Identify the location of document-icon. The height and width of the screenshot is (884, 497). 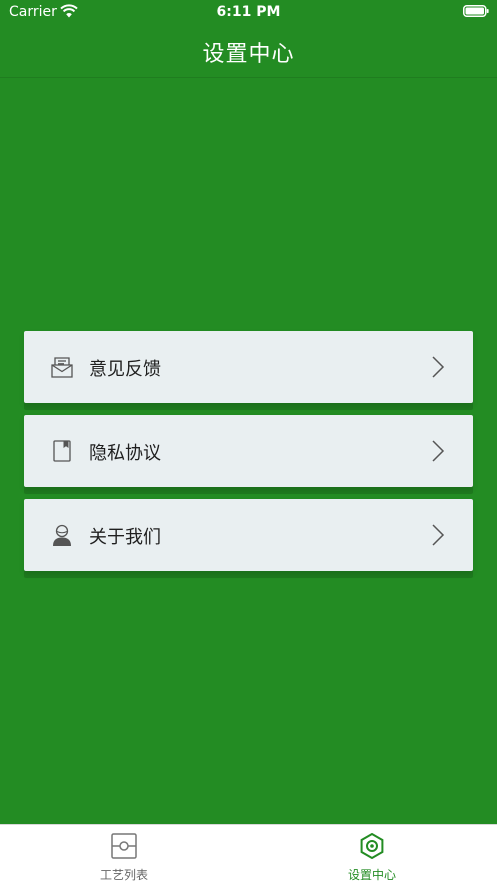
(62, 451).